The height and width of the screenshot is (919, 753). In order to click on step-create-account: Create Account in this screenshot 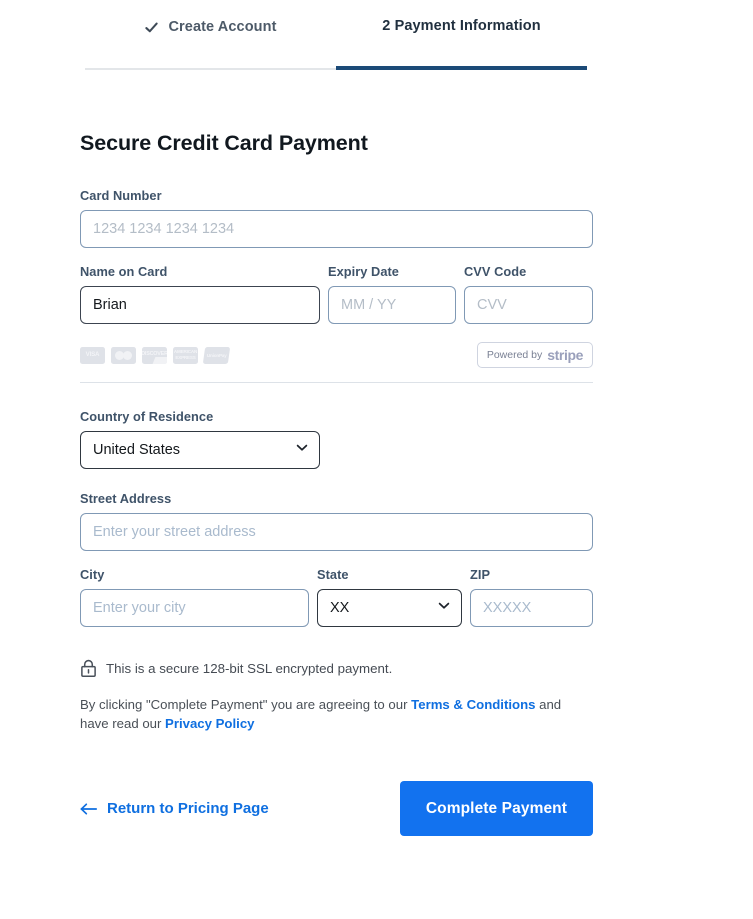, I will do `click(210, 35)`.